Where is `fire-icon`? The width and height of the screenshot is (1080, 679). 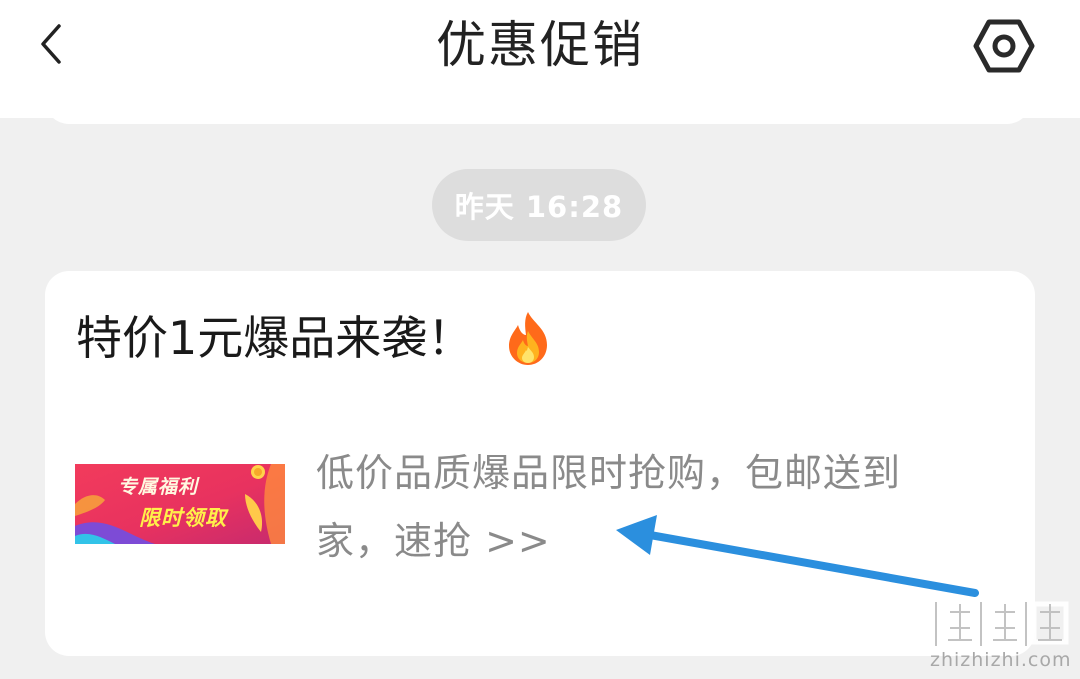 fire-icon is located at coordinates (528, 338).